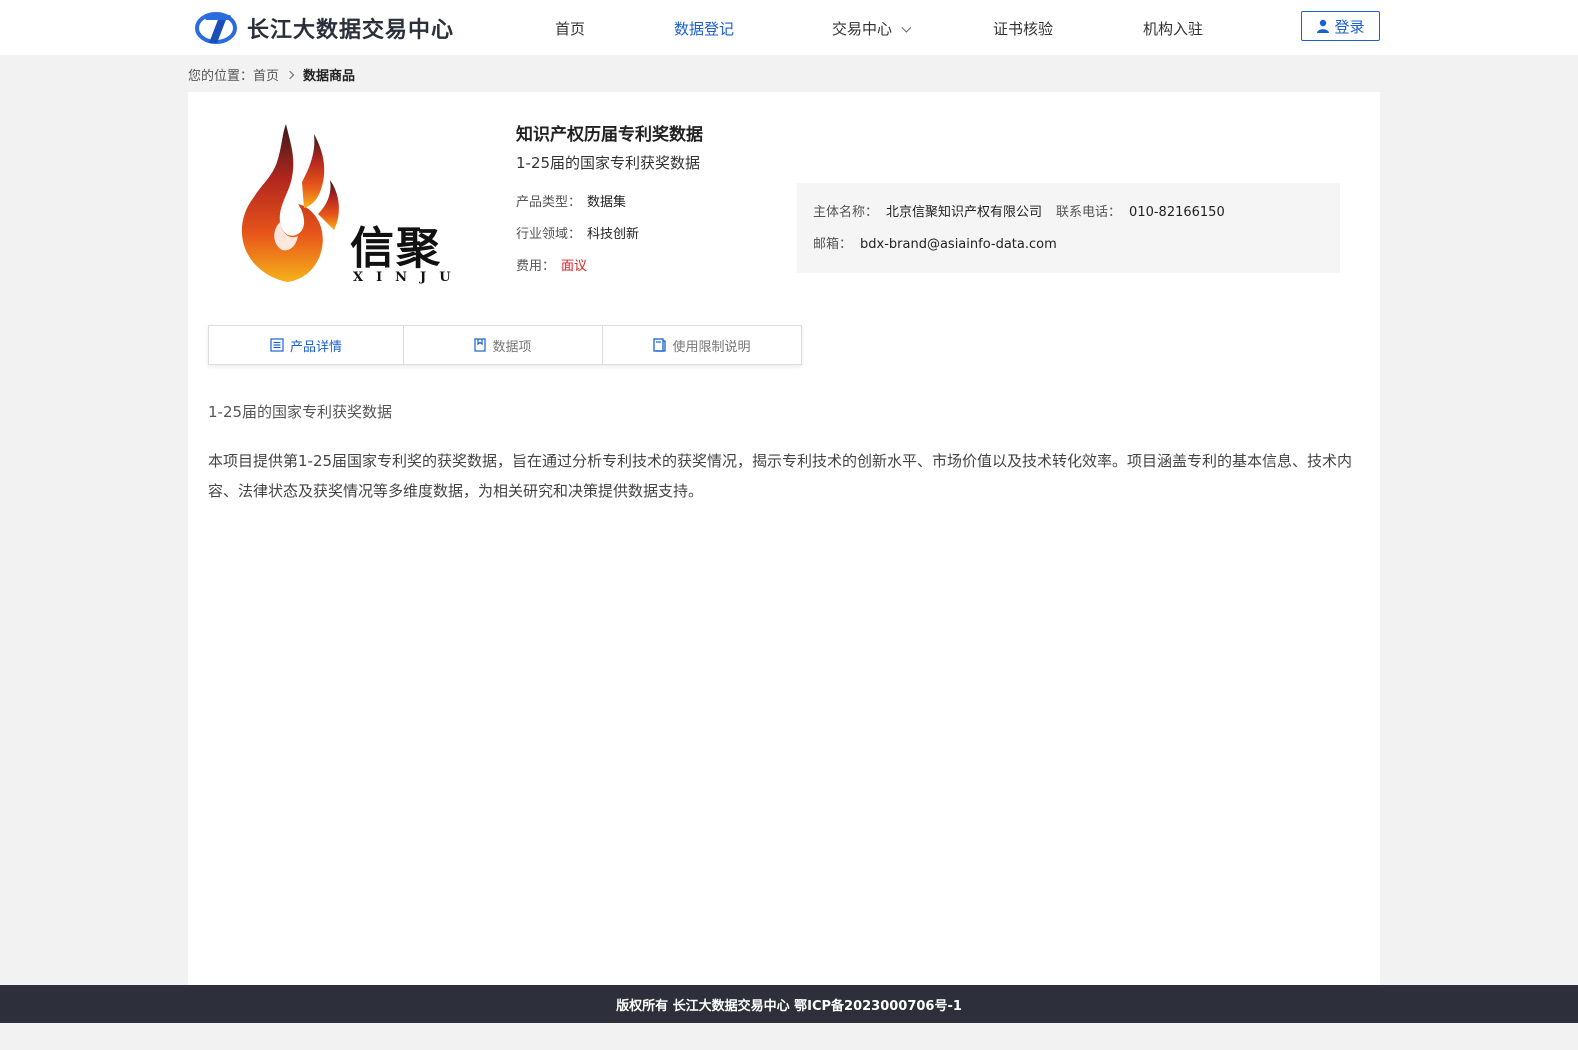 The height and width of the screenshot is (1050, 1578). Describe the element at coordinates (221, 76) in the screenshot. I see `breadcrumb-prefix: 您的位置：` at that location.